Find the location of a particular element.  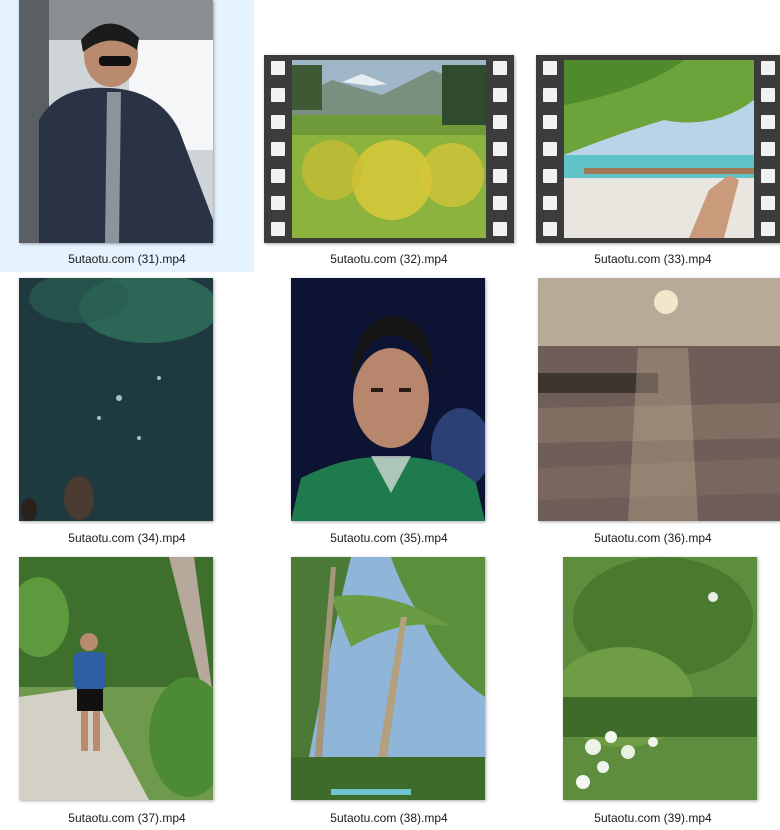

file-tile: 5utaotu.com (37).mp4 is located at coordinates (127, 693).